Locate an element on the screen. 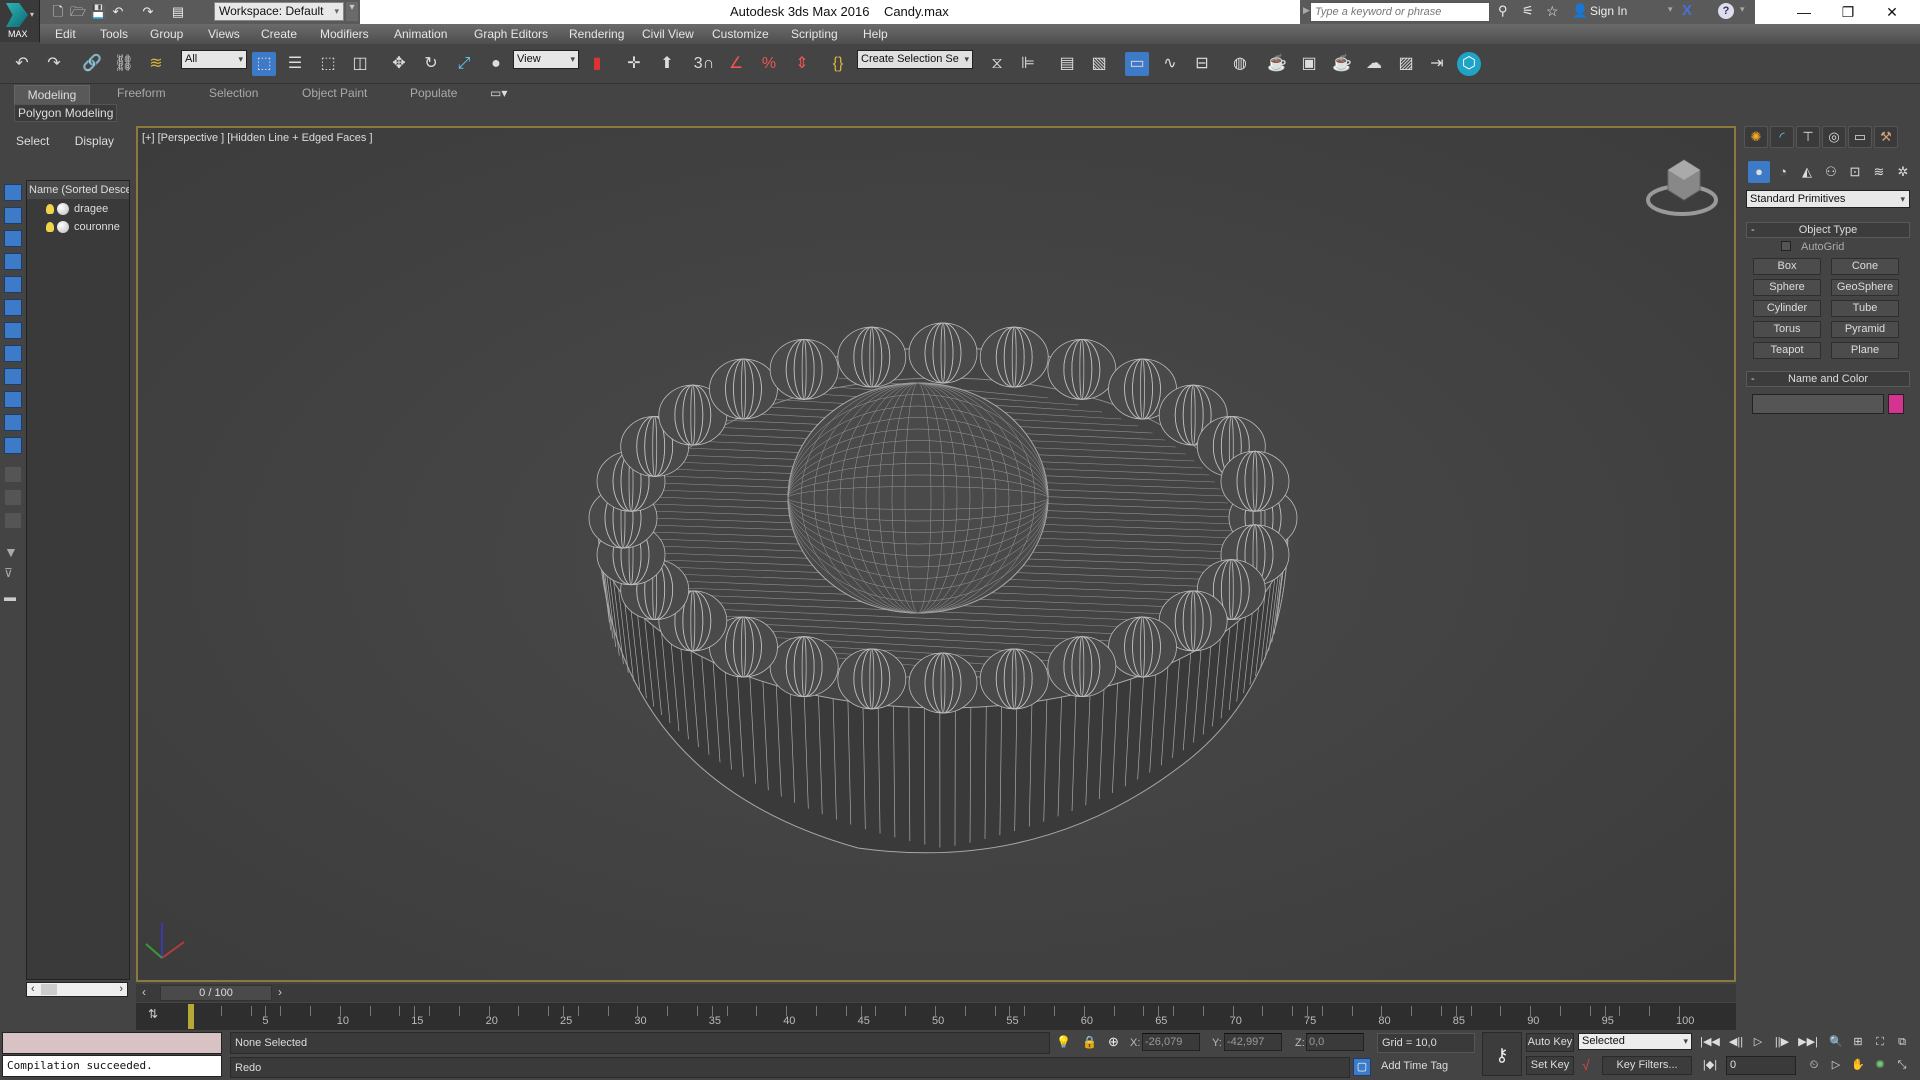  exchange-apps-icon: X is located at coordinates (1687, 10).